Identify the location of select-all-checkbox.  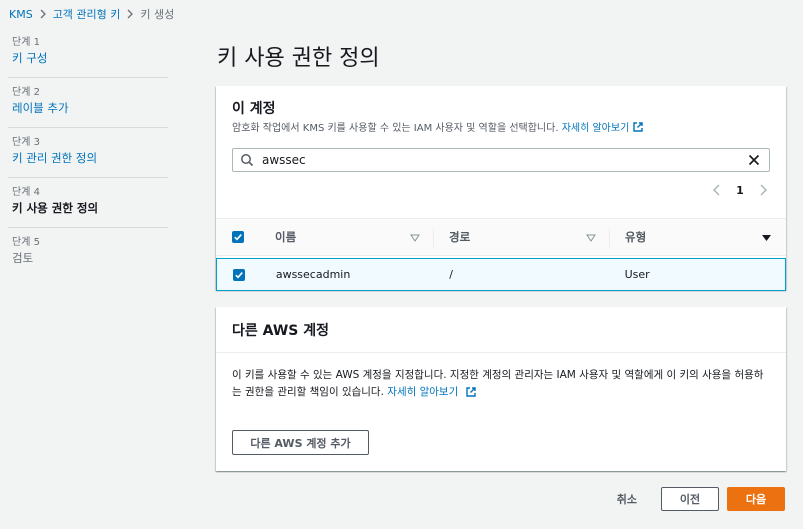
(238, 237).